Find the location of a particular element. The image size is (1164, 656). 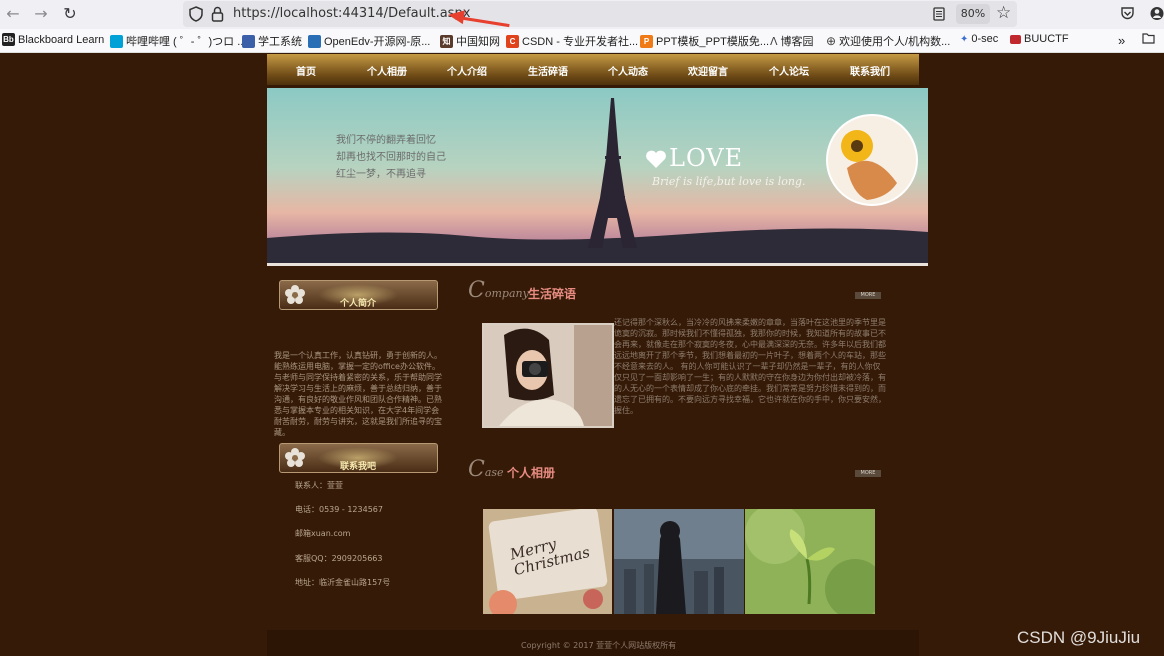

banner-poem-line: 我们不停的翻弄着回忆 is located at coordinates (386, 140).